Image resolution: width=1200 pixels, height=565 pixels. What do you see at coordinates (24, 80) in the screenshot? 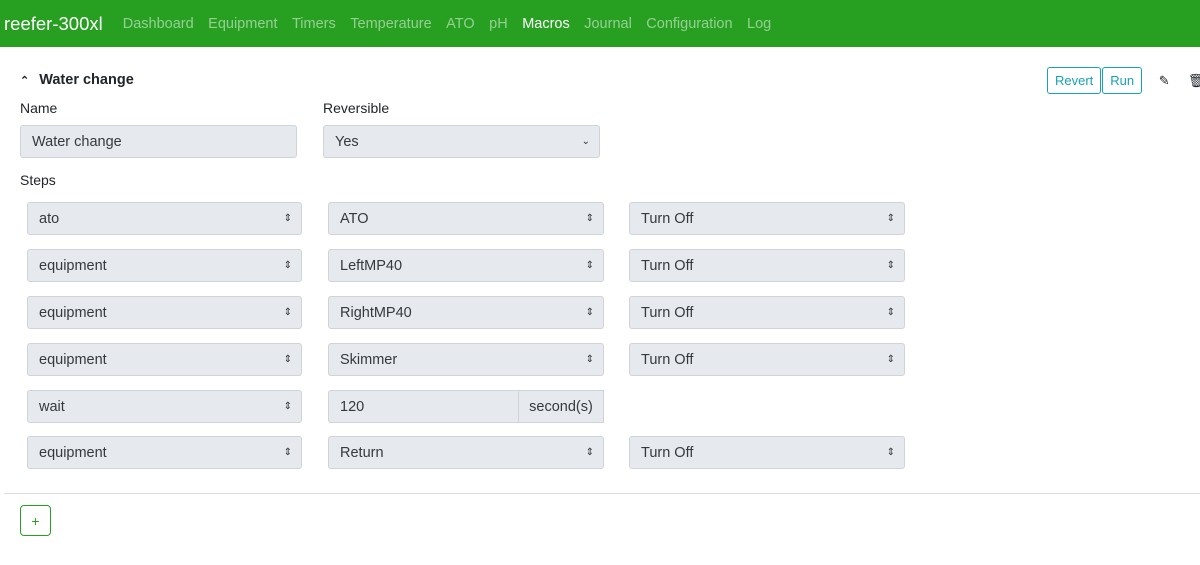
I see `chevron-up-icon: ⌃` at bounding box center [24, 80].